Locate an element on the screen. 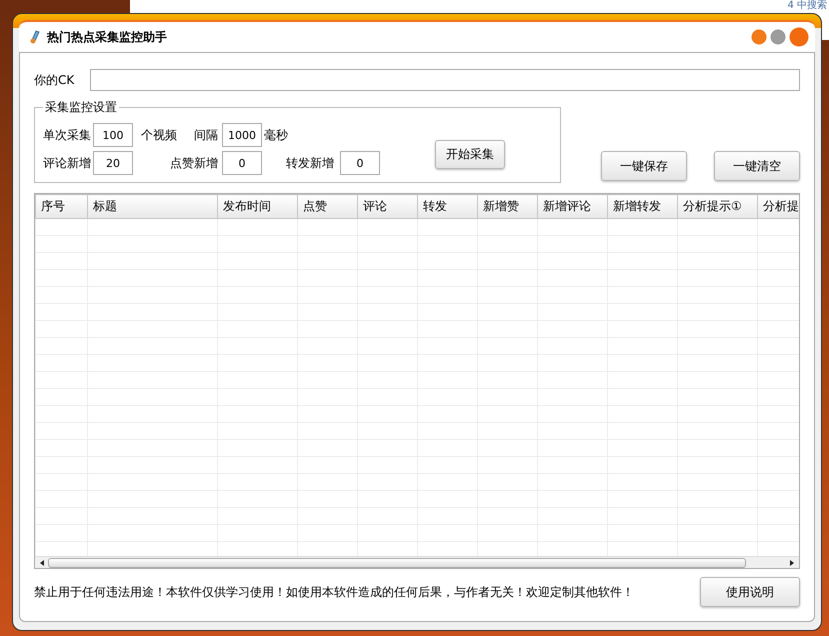 The image size is (829, 636). help-button: 使用说明 is located at coordinates (750, 592).